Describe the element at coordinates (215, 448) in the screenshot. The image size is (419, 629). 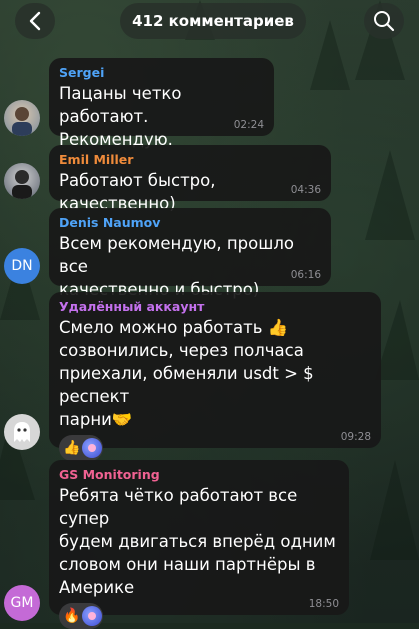
I see `reactions-row: 👍` at that location.